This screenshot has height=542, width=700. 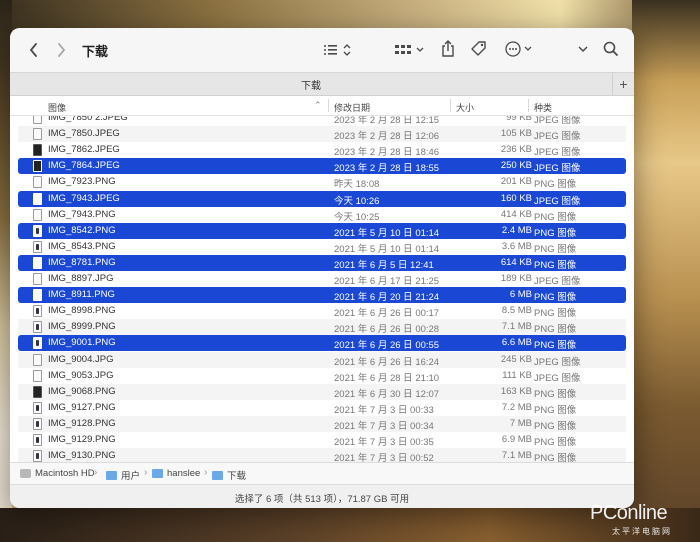 I want to click on file-size: 614 KB, so click(x=516, y=262).